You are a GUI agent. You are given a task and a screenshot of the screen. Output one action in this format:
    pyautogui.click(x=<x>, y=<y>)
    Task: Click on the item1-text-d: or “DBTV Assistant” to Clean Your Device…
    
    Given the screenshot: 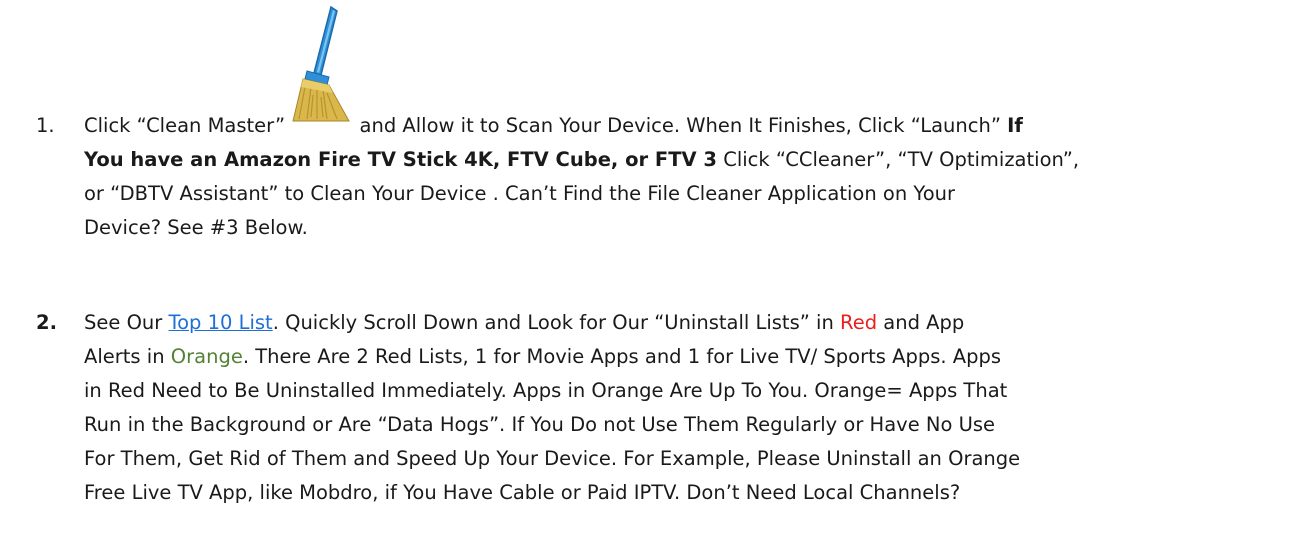 What is the action you would take?
    pyautogui.click(x=520, y=193)
    